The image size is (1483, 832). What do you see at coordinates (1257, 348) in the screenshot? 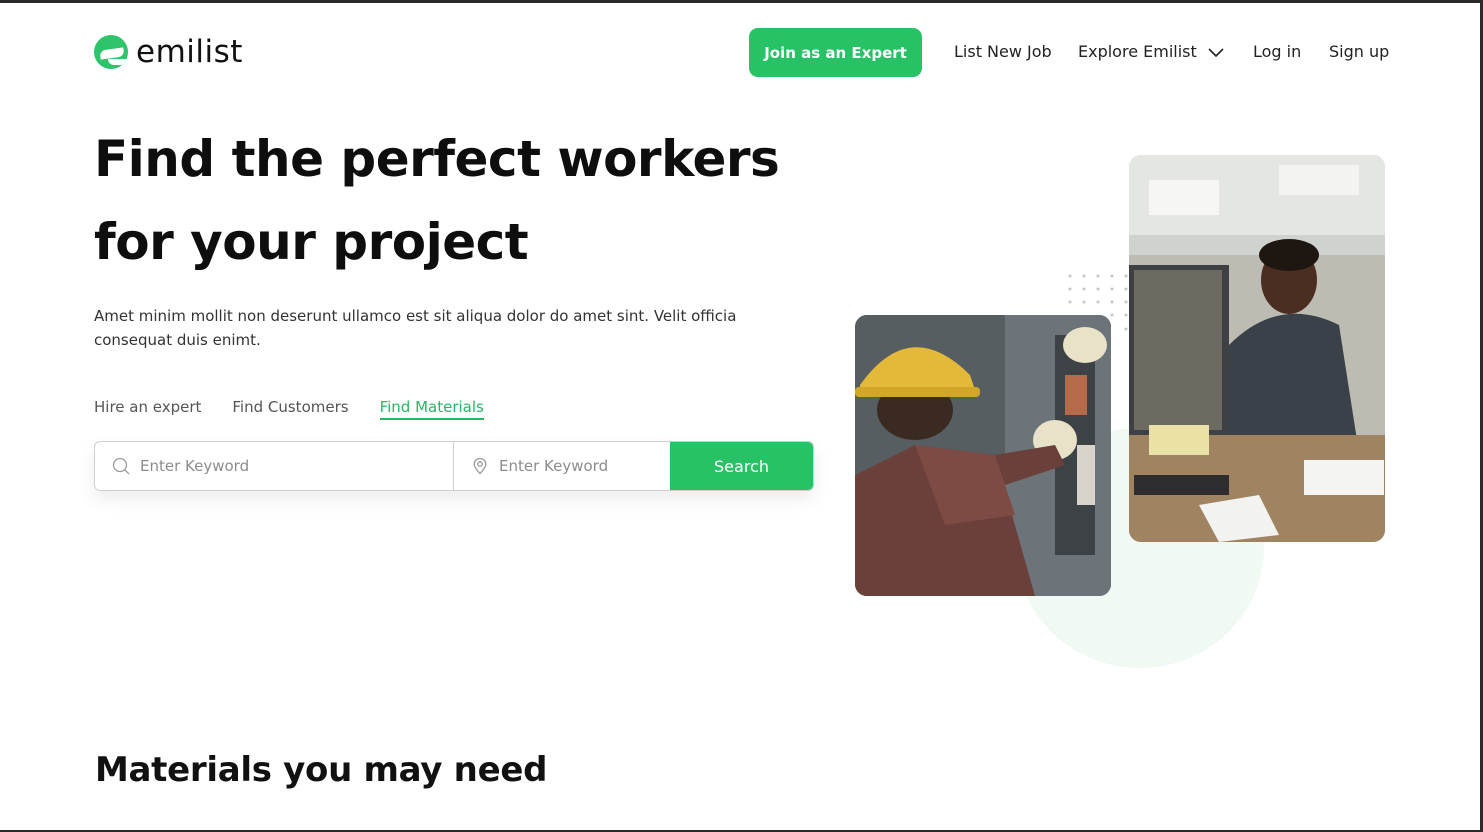
I see `office-worker-photo` at bounding box center [1257, 348].